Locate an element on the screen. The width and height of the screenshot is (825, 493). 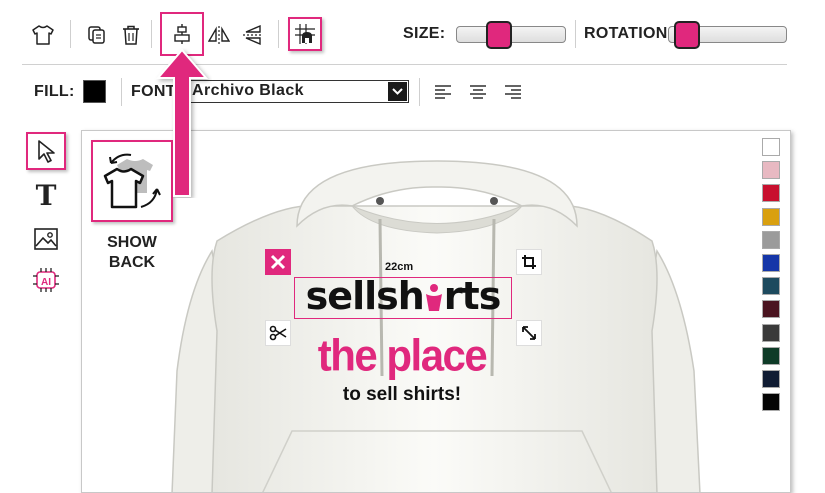
crop-icon is located at coordinates (529, 262).